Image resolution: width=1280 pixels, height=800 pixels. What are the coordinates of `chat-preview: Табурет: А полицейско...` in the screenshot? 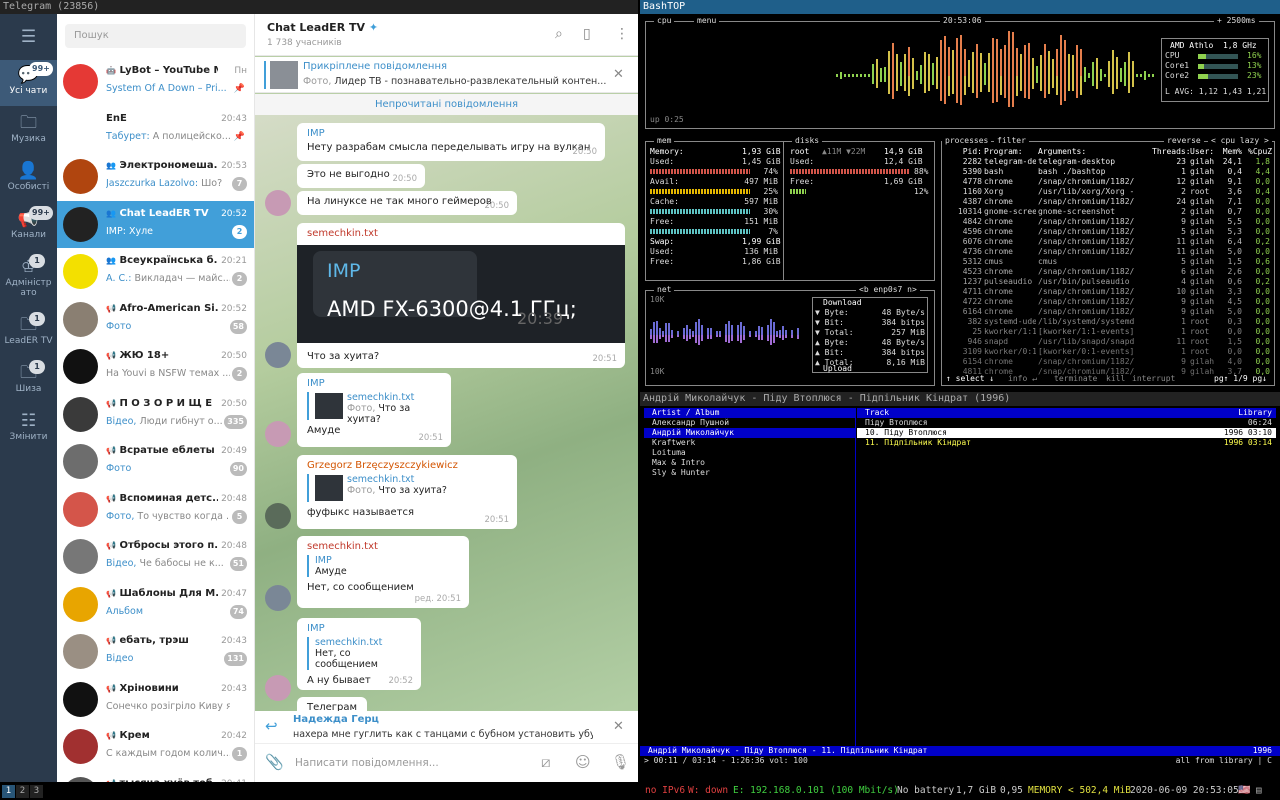 It's located at (168, 136).